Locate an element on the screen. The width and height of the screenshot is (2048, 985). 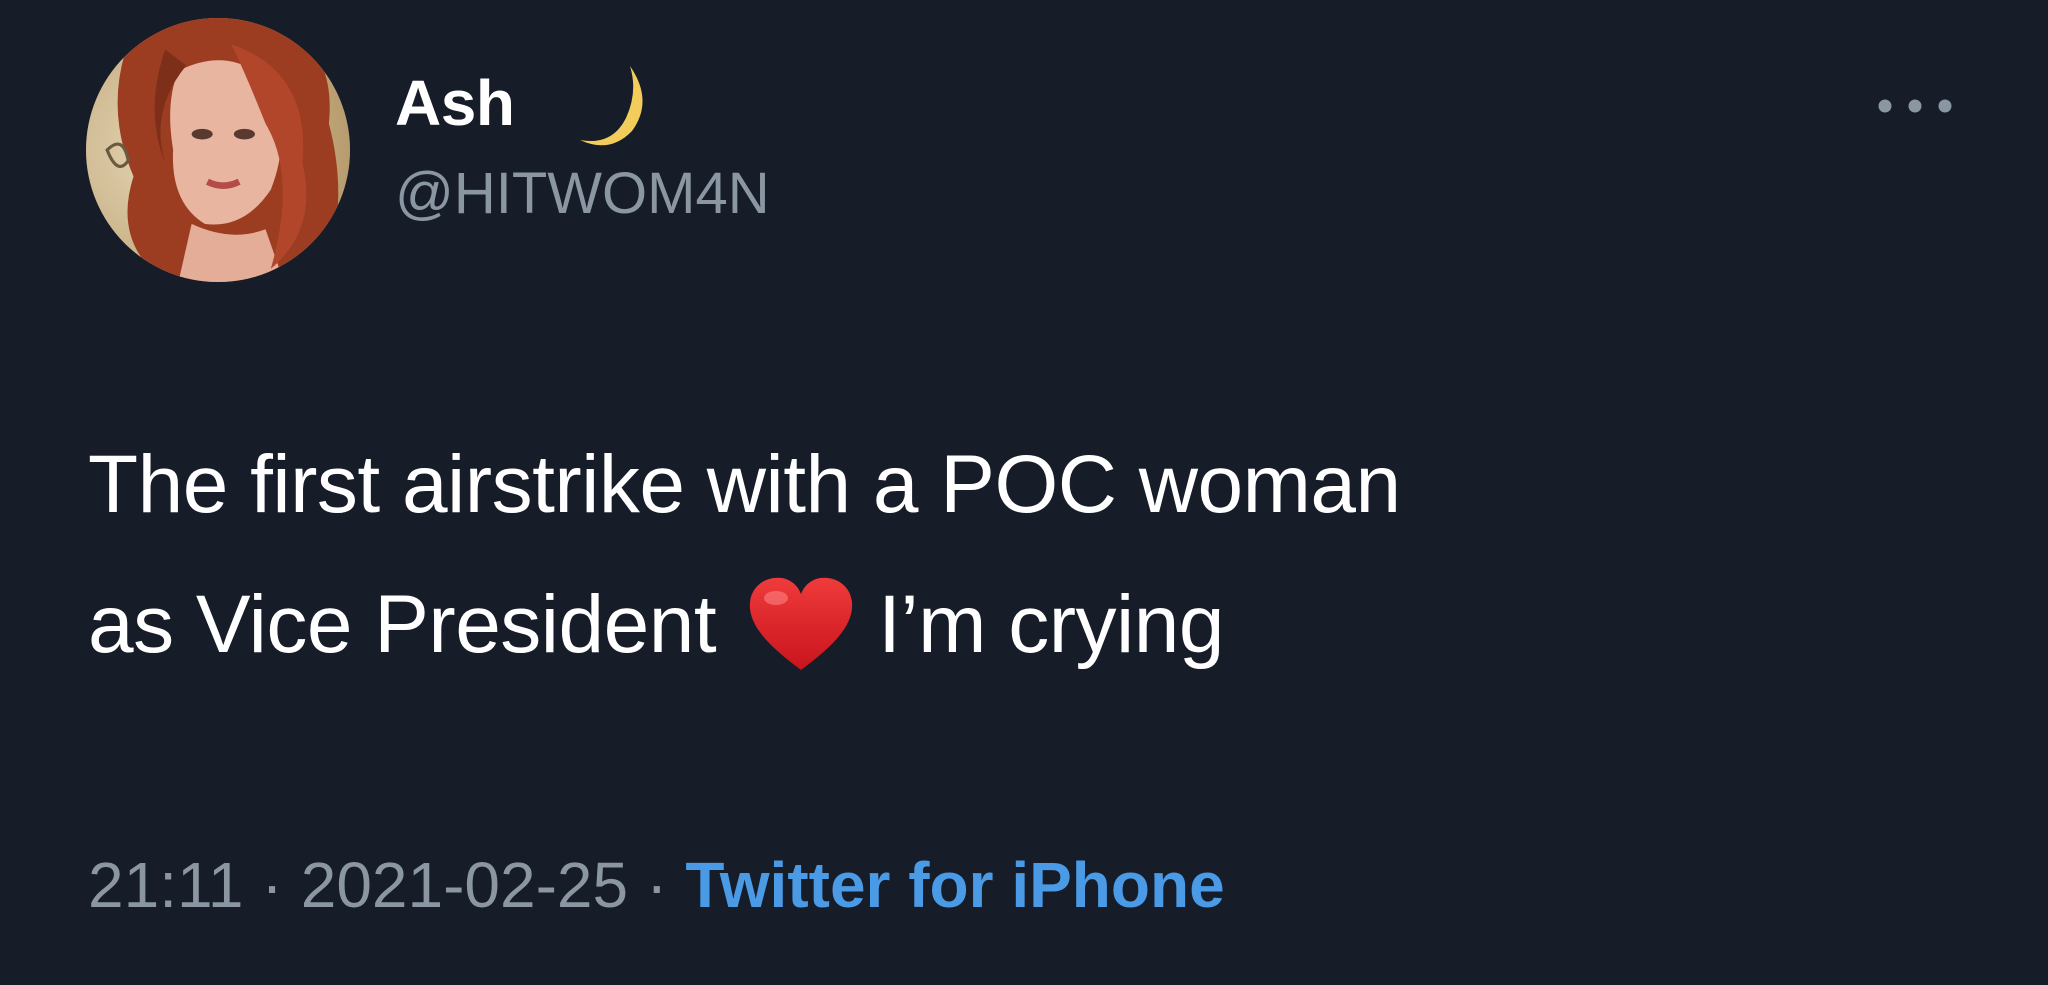
more-options-icon is located at coordinates (1915, 106).